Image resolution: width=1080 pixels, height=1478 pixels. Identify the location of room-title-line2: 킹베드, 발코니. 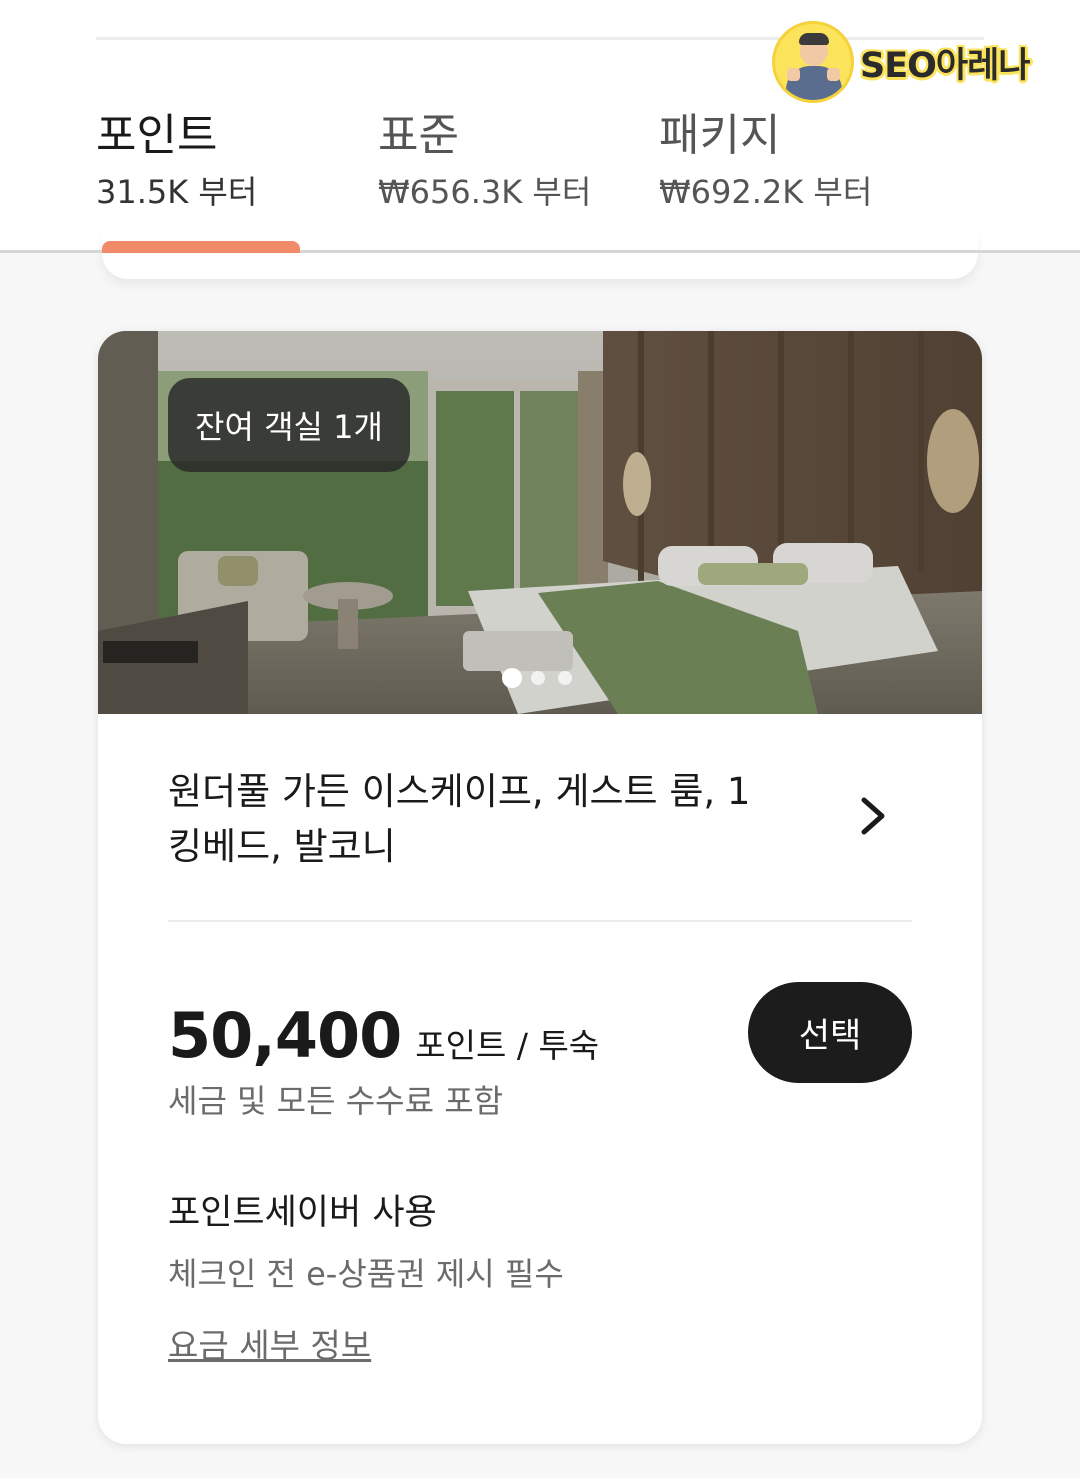
(282, 846).